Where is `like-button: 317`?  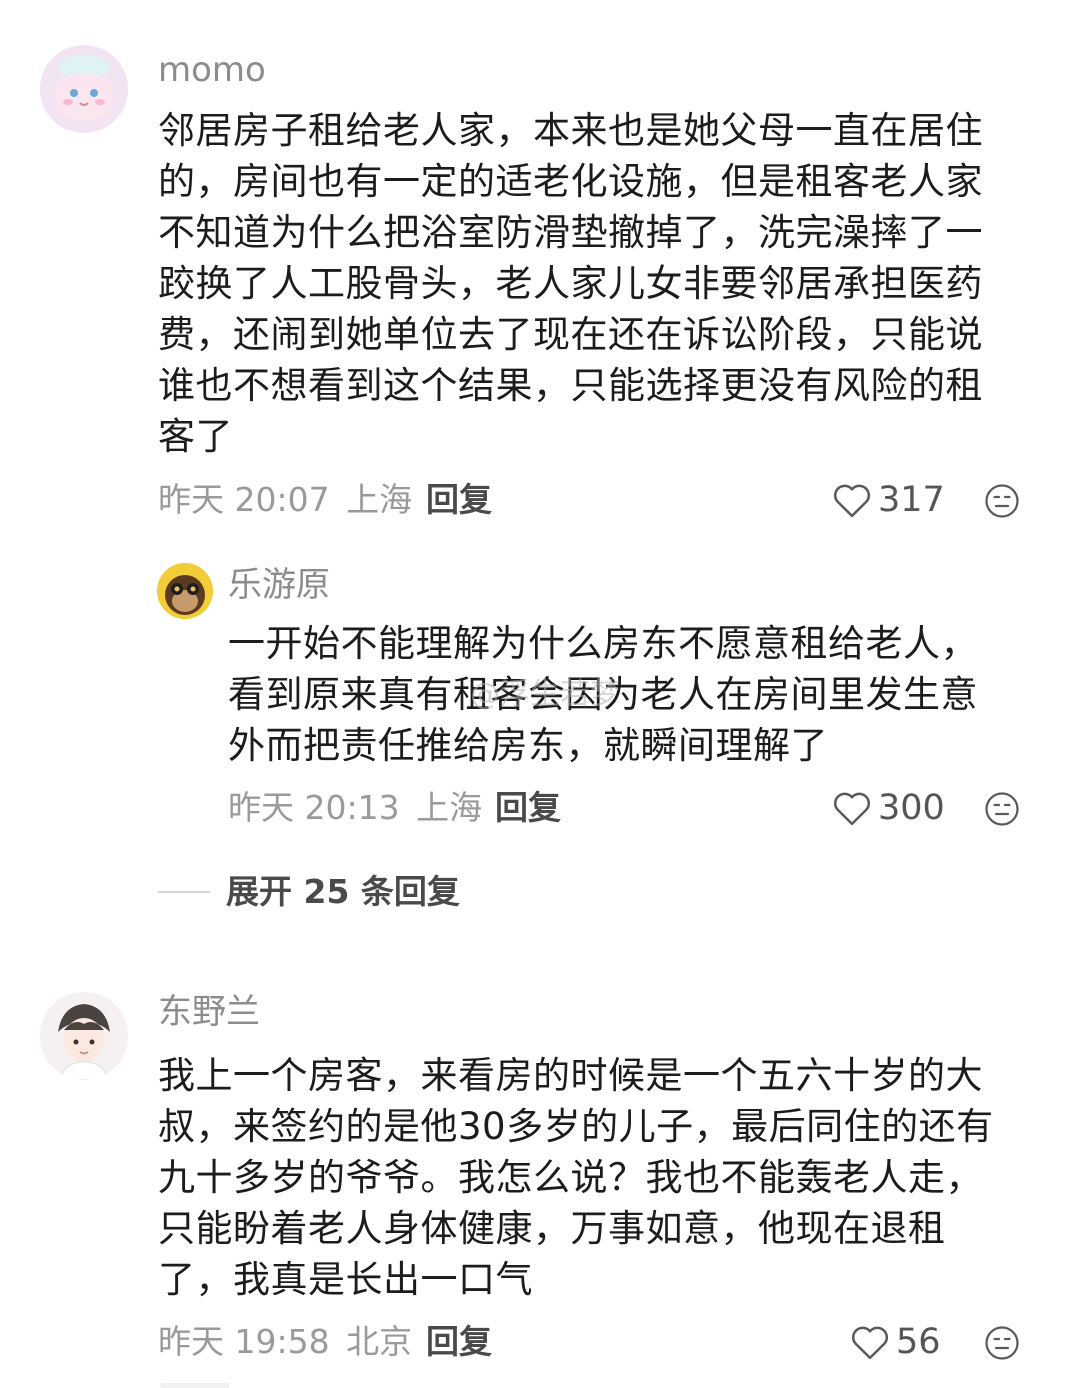
like-button: 317 is located at coordinates (888, 500).